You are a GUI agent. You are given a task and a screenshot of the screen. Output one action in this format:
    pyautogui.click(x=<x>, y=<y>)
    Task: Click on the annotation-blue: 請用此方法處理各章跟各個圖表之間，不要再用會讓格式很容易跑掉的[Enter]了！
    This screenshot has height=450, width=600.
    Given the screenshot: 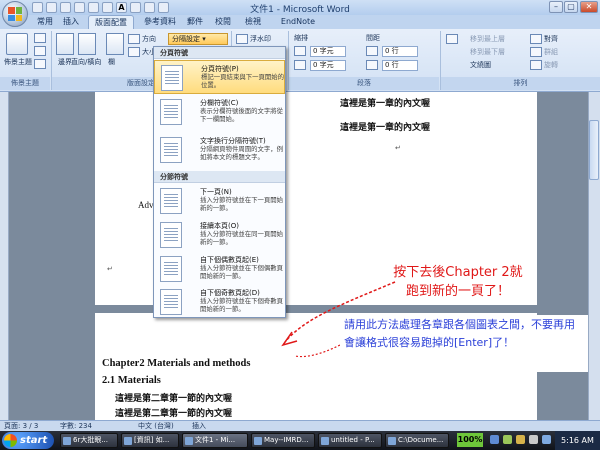 What is the action you would take?
    pyautogui.click(x=464, y=343)
    